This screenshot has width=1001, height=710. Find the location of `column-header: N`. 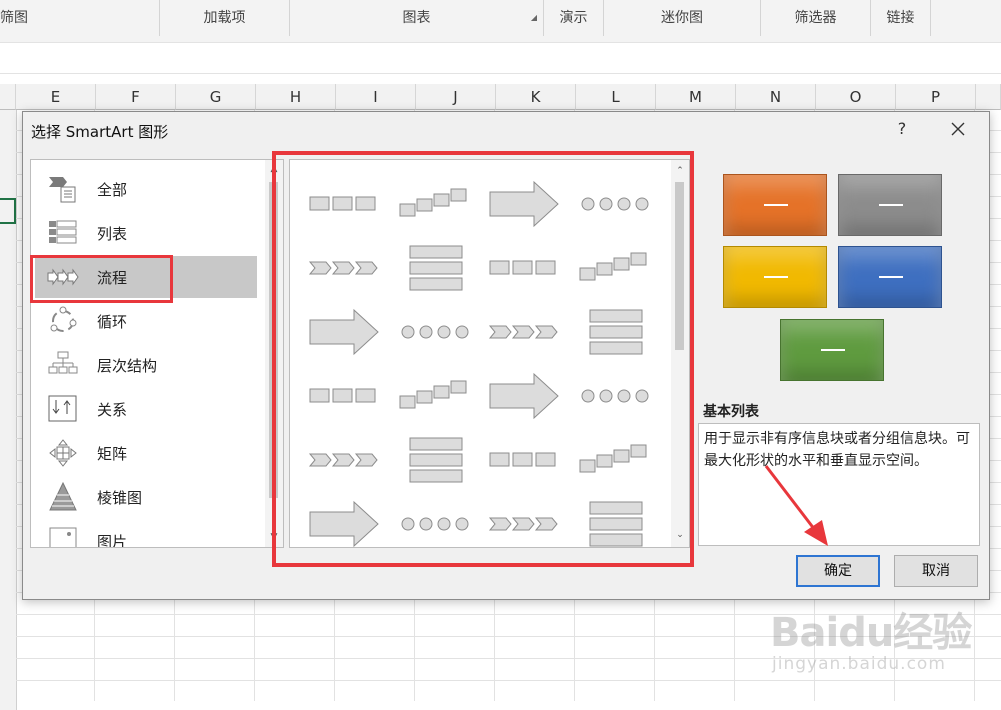

column-header: N is located at coordinates (776, 97).